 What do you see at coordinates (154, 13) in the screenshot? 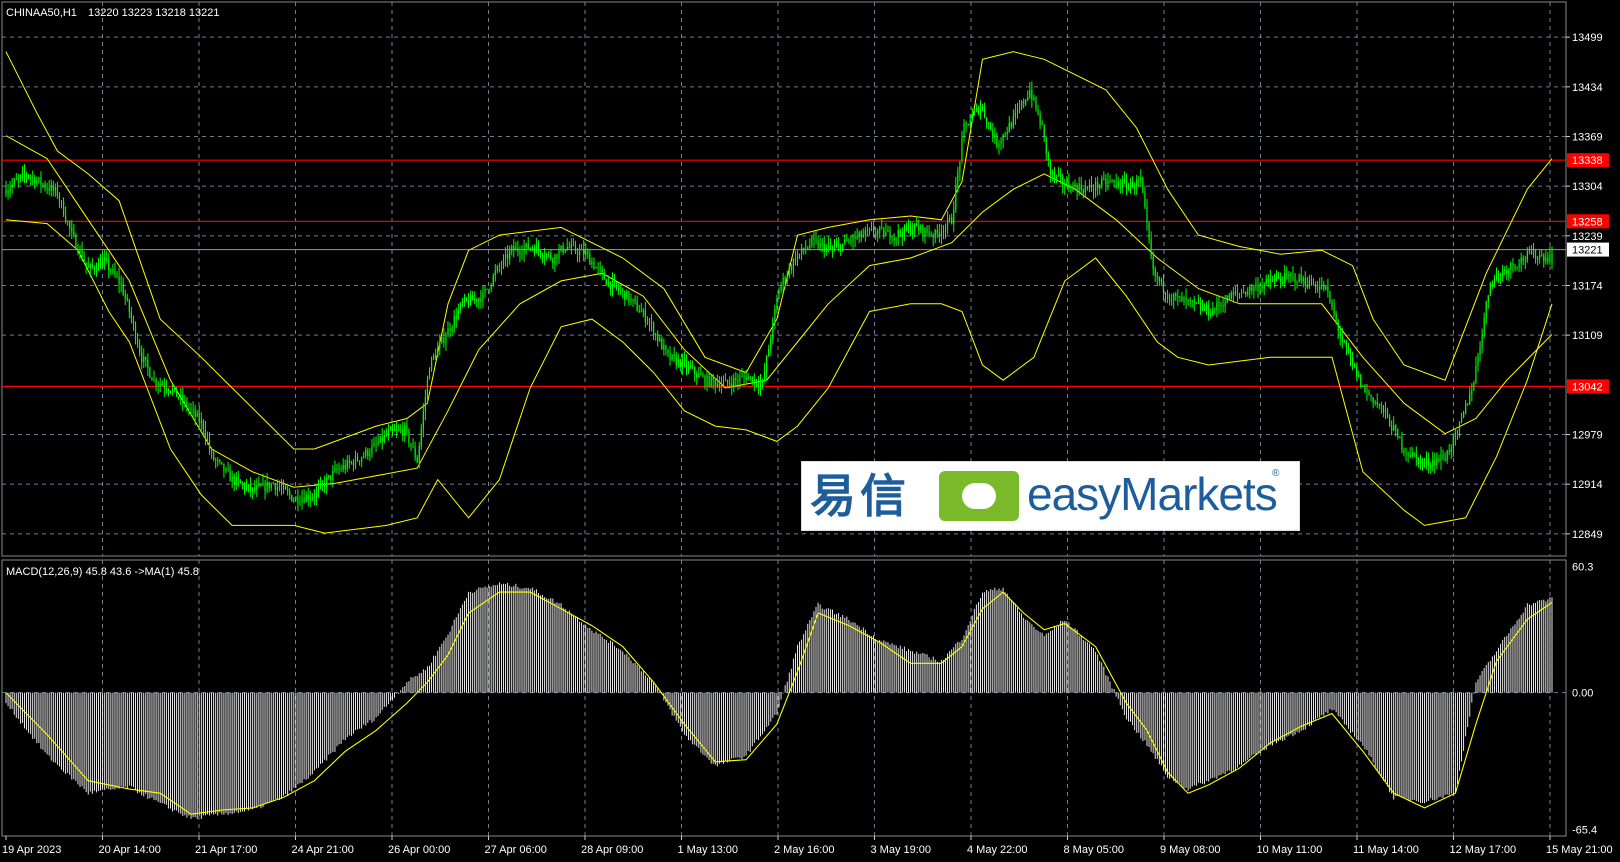
I see `ohlc-text: 13220 13223 13218 13221` at bounding box center [154, 13].